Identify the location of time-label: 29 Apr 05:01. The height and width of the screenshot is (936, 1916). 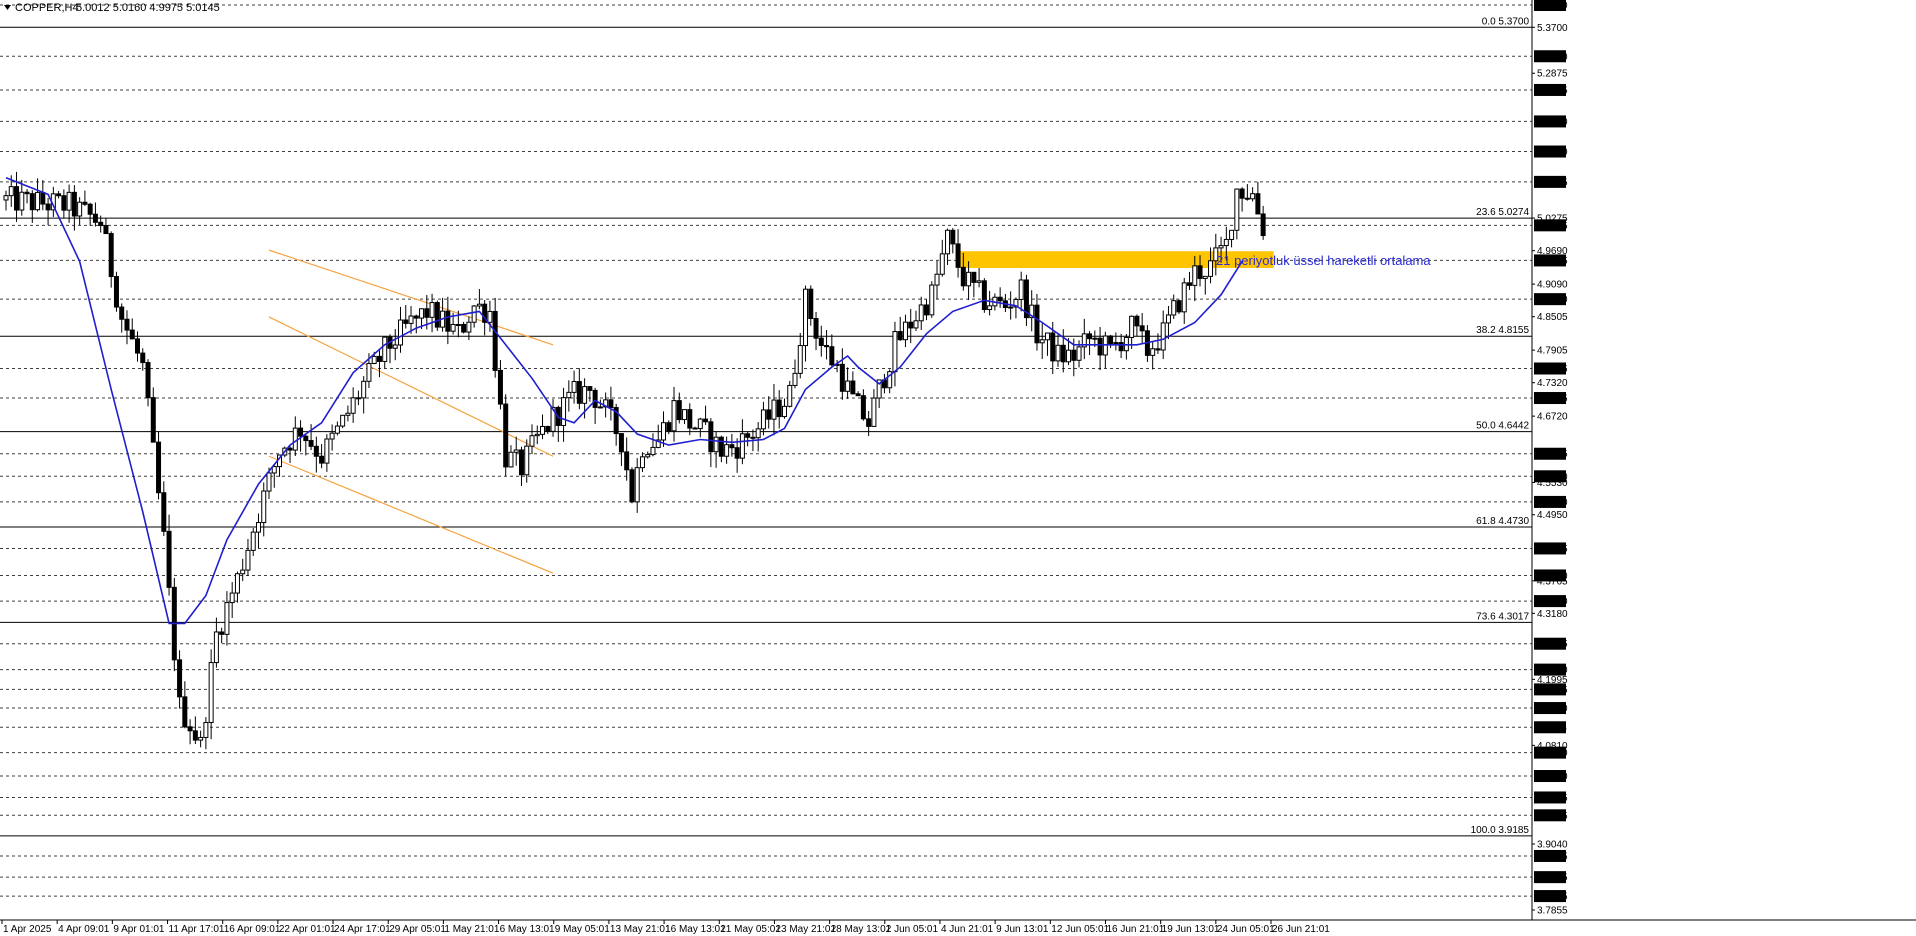
(417, 929).